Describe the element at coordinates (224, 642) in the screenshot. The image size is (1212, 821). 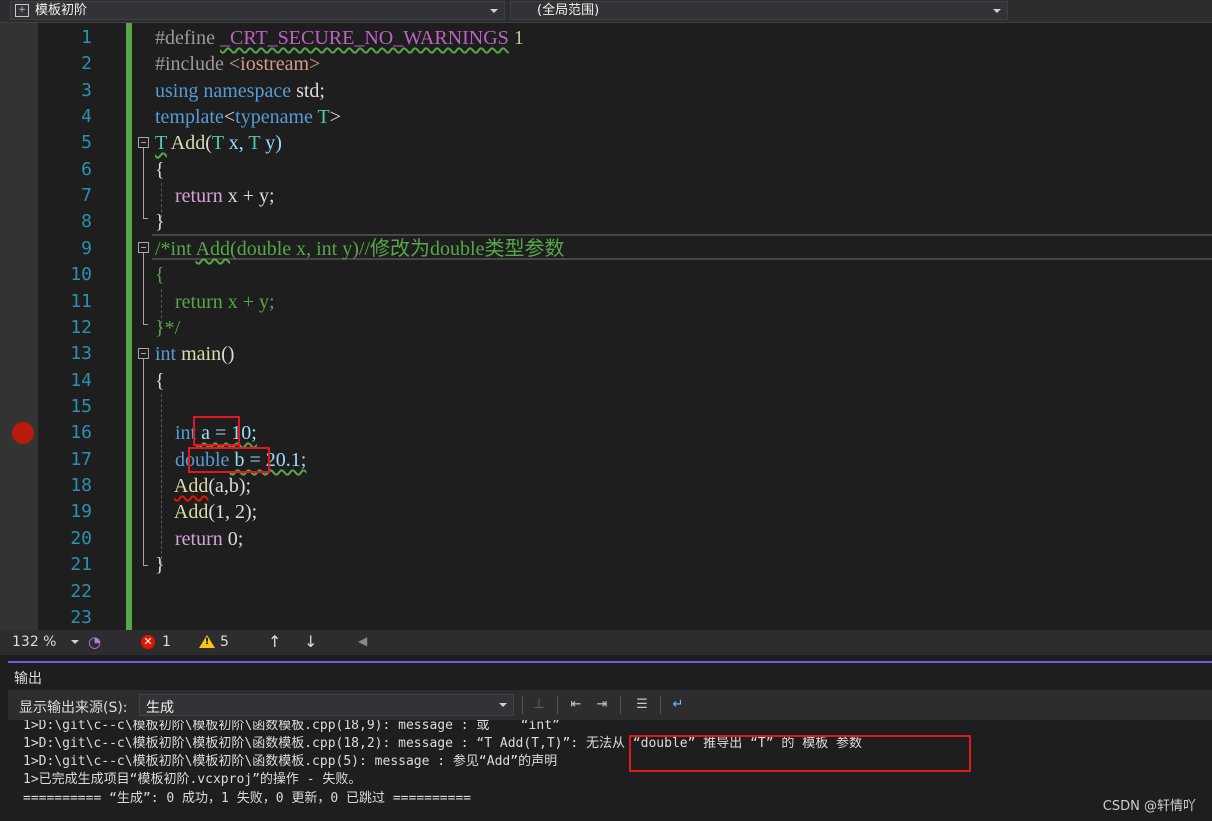
I see `warning-count: 5` at that location.